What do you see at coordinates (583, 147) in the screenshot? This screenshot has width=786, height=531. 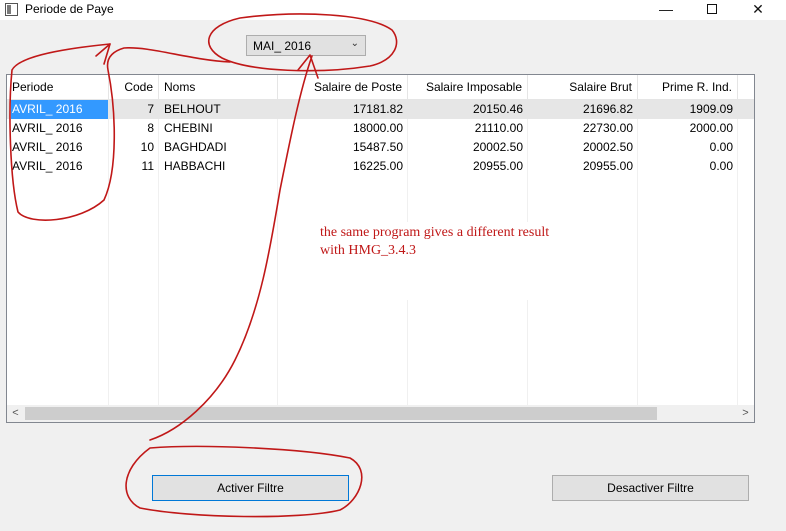 I see `cell-salaire-brut: 20002.50` at bounding box center [583, 147].